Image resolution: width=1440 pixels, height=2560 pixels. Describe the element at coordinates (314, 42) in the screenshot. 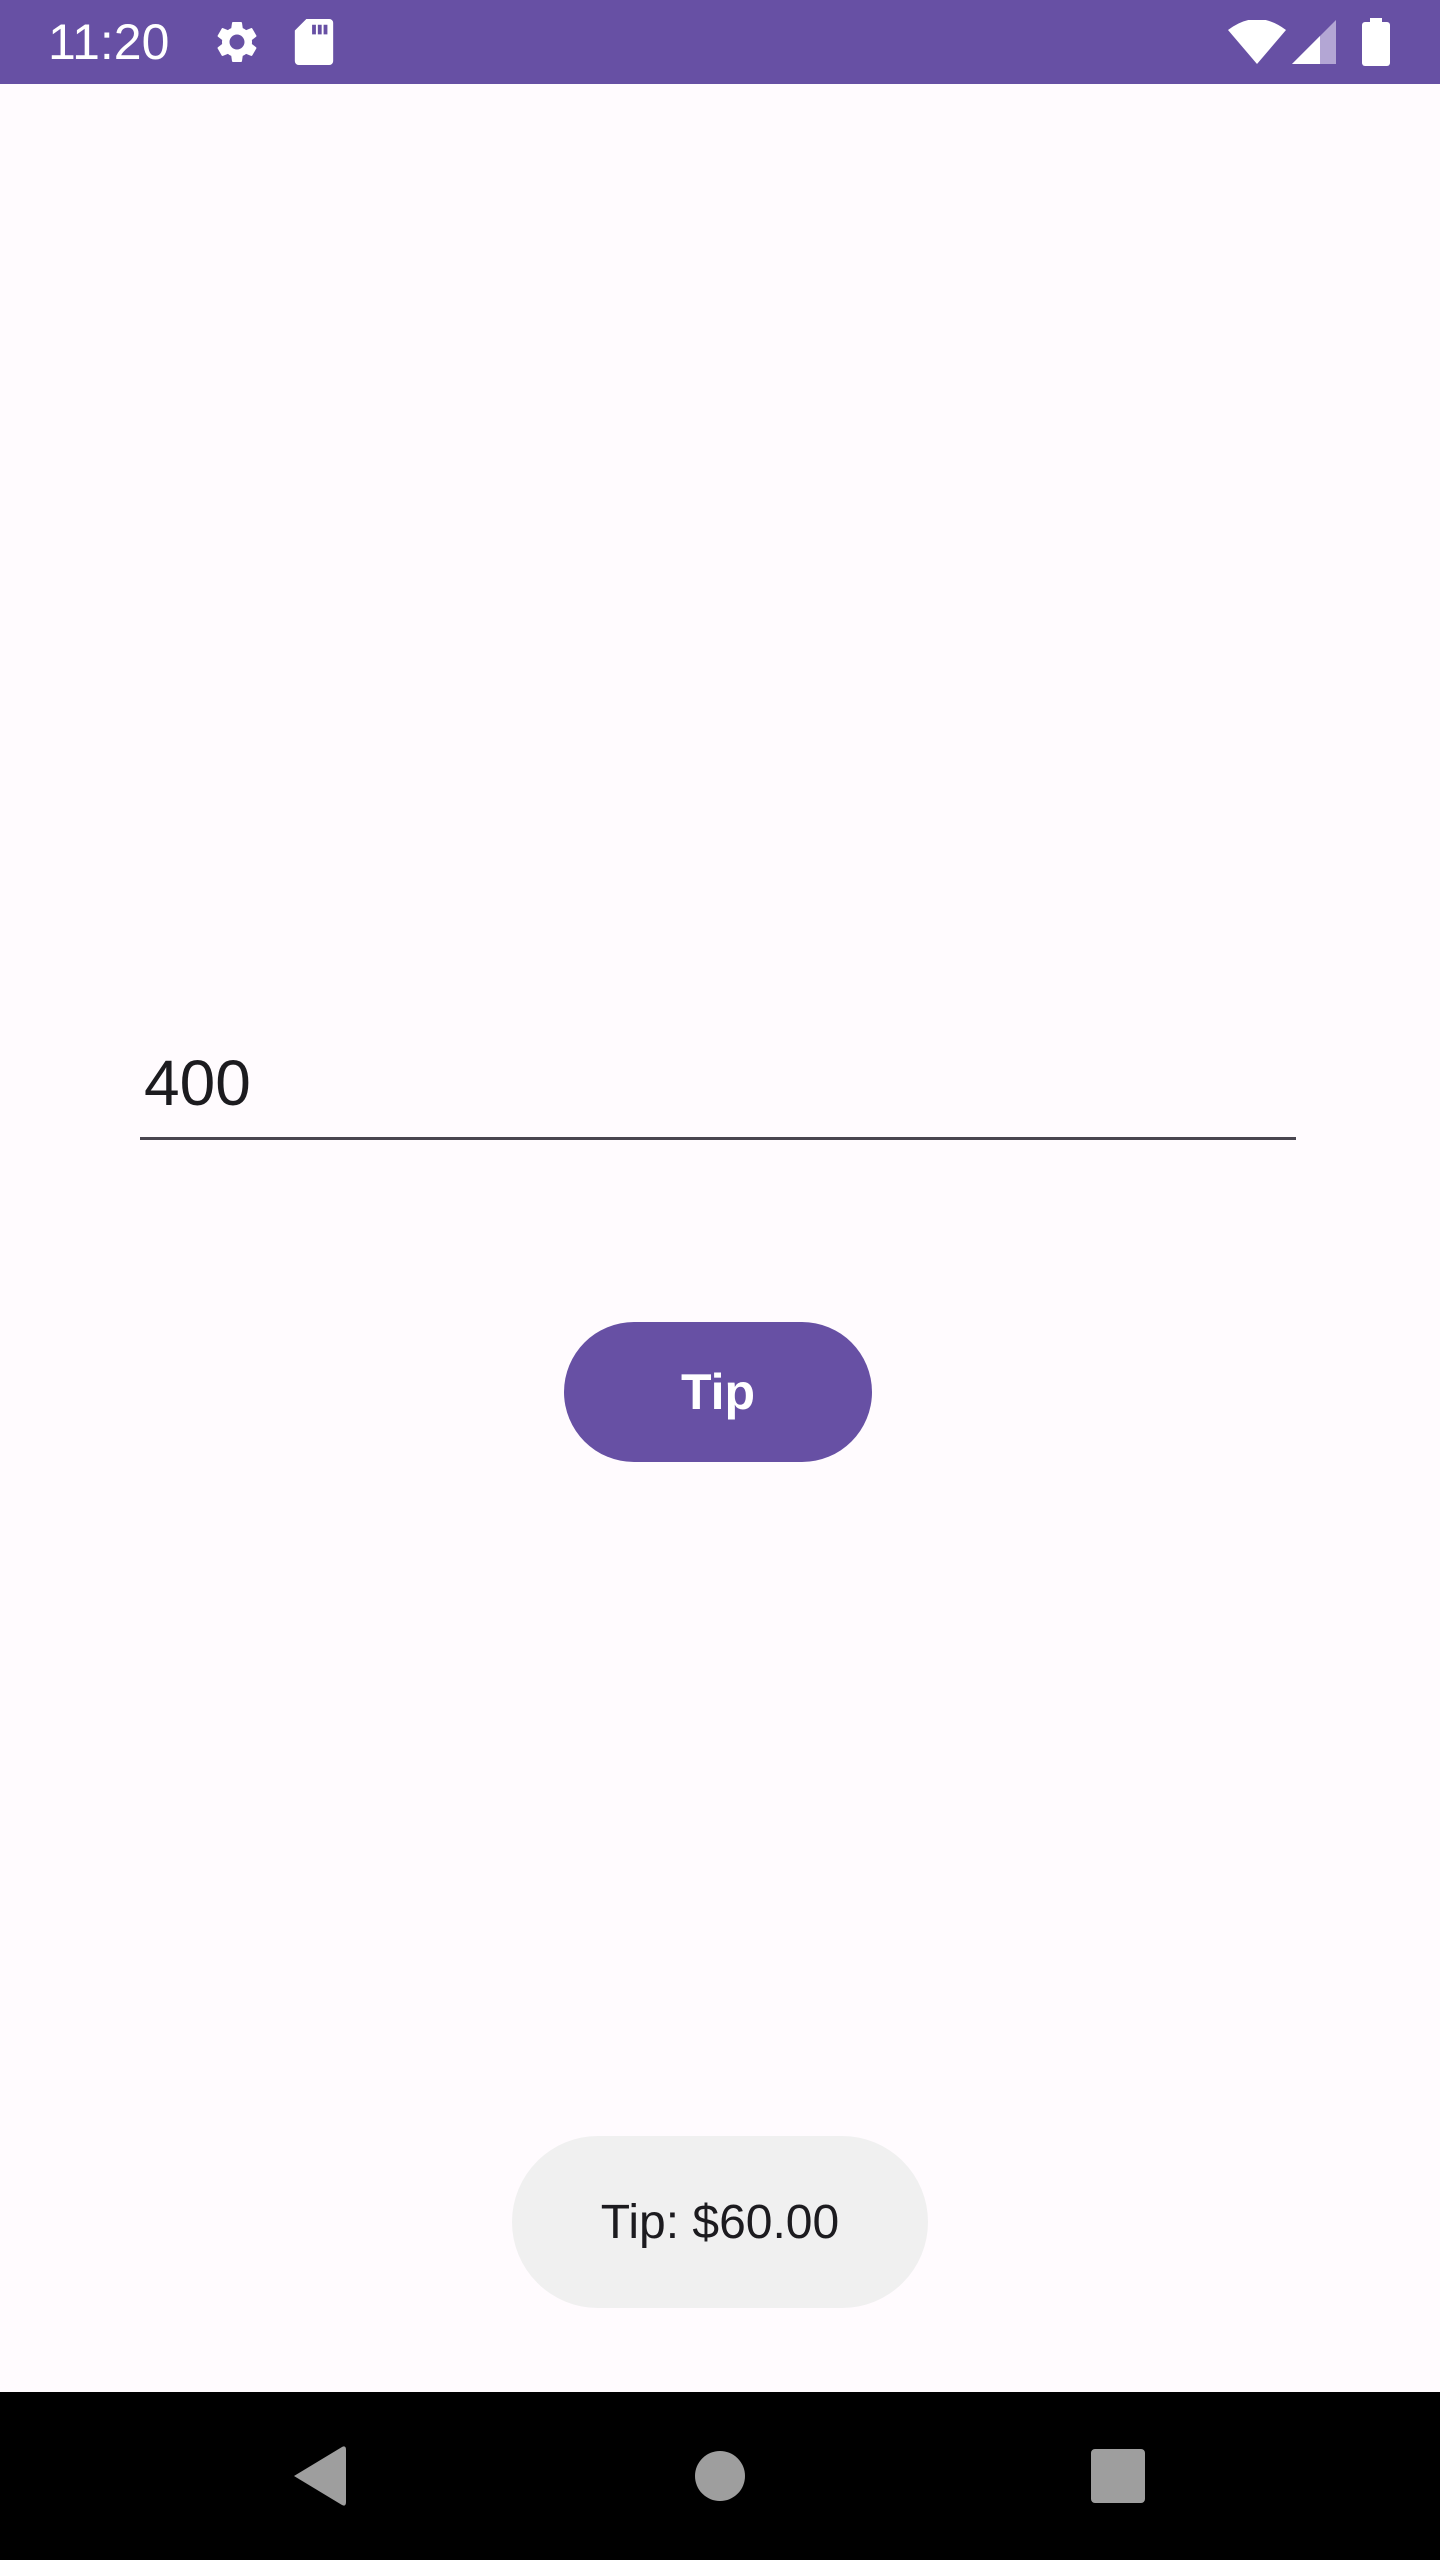

I see `sd-card-icon` at that location.